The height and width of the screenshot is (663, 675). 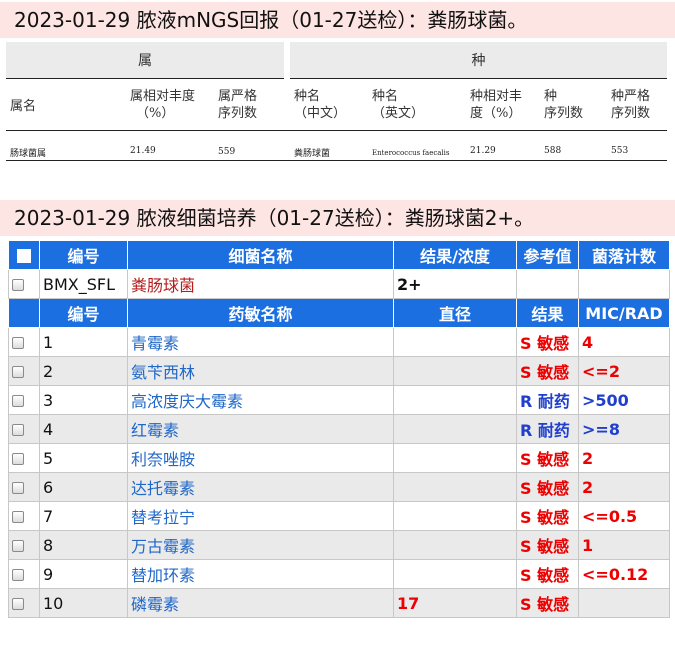 I want to click on drug-name: 利奈唑胺, so click(x=260, y=458).